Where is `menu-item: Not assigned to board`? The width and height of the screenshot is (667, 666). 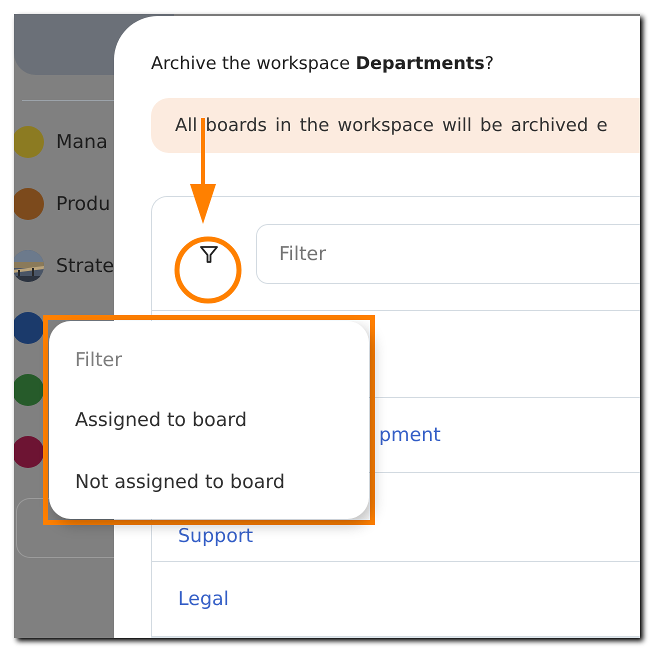
menu-item: Not assigned to board is located at coordinates (222, 482).